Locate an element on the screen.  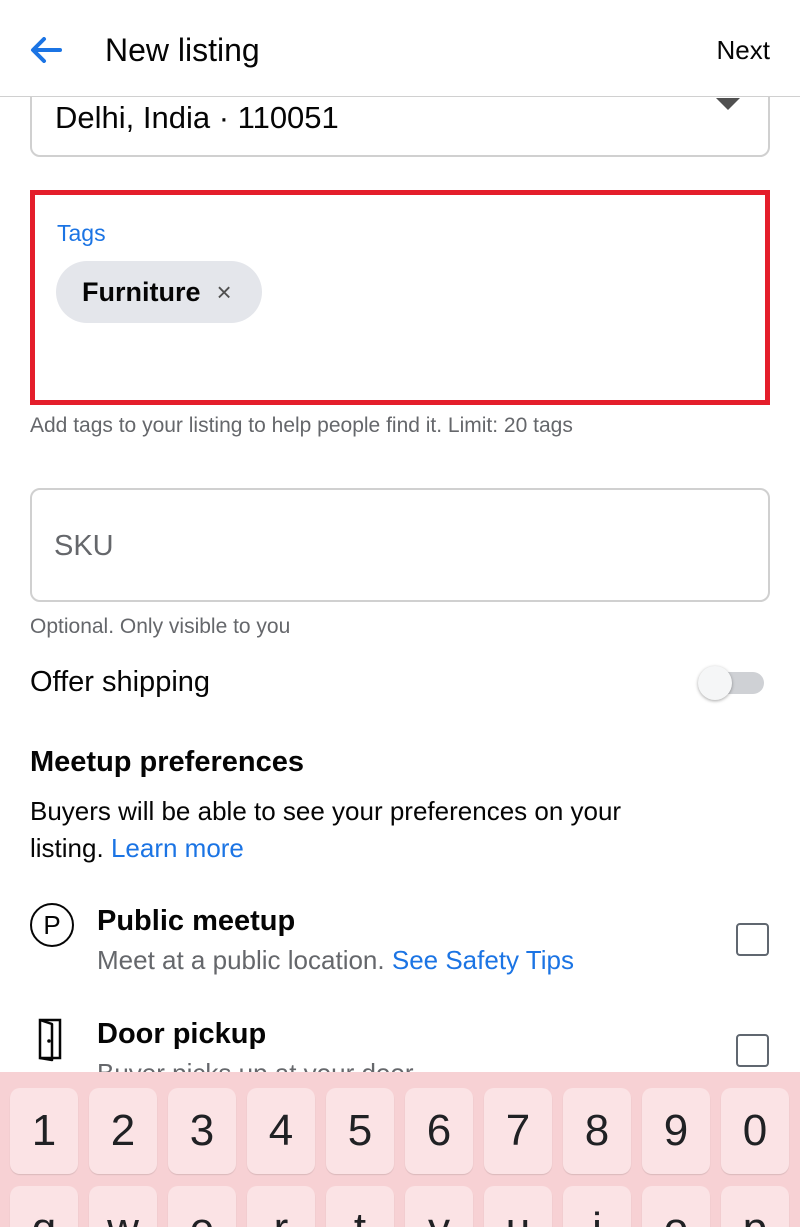
arrow-left-icon is located at coordinates (46, 50).